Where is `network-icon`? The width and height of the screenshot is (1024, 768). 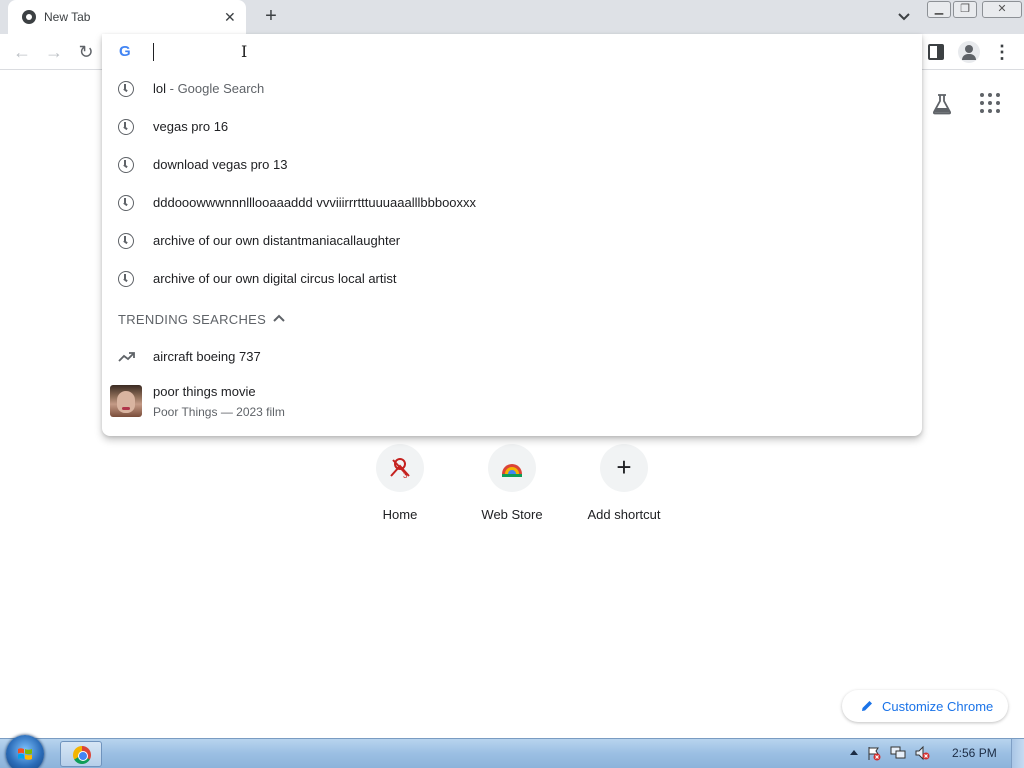 network-icon is located at coordinates (898, 753).